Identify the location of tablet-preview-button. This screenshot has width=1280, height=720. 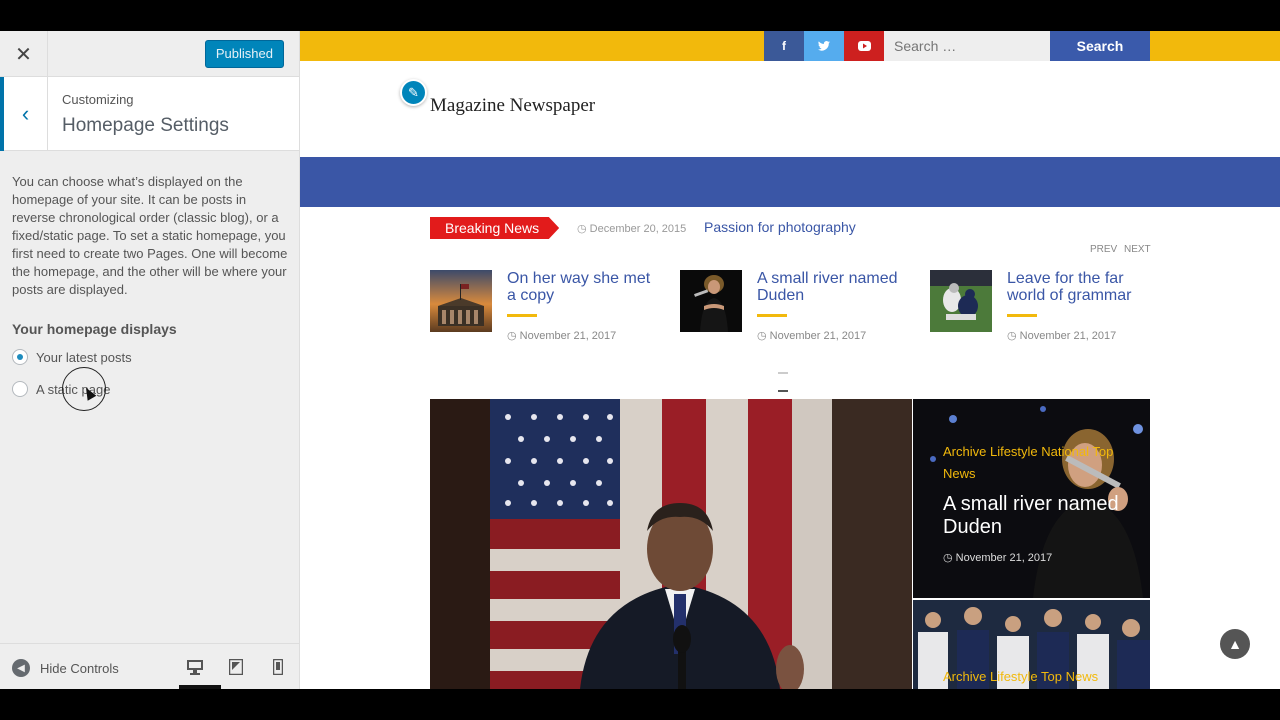
(236, 667).